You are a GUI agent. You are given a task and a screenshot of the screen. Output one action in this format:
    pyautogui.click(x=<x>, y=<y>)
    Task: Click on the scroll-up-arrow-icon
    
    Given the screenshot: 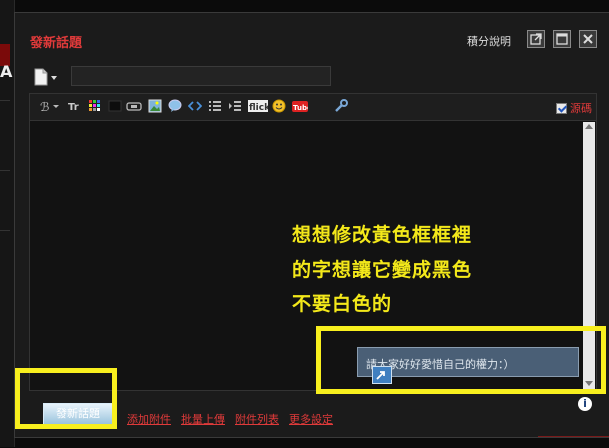 What is the action you would take?
    pyautogui.click(x=589, y=126)
    